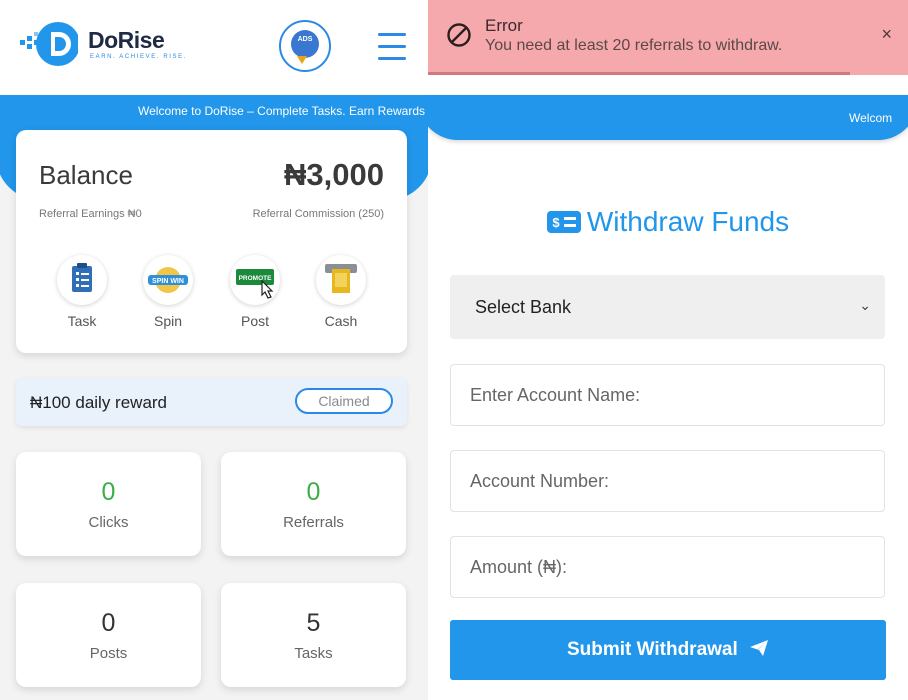 This screenshot has width=908, height=700. I want to click on stat-label: Referrals, so click(313, 522).